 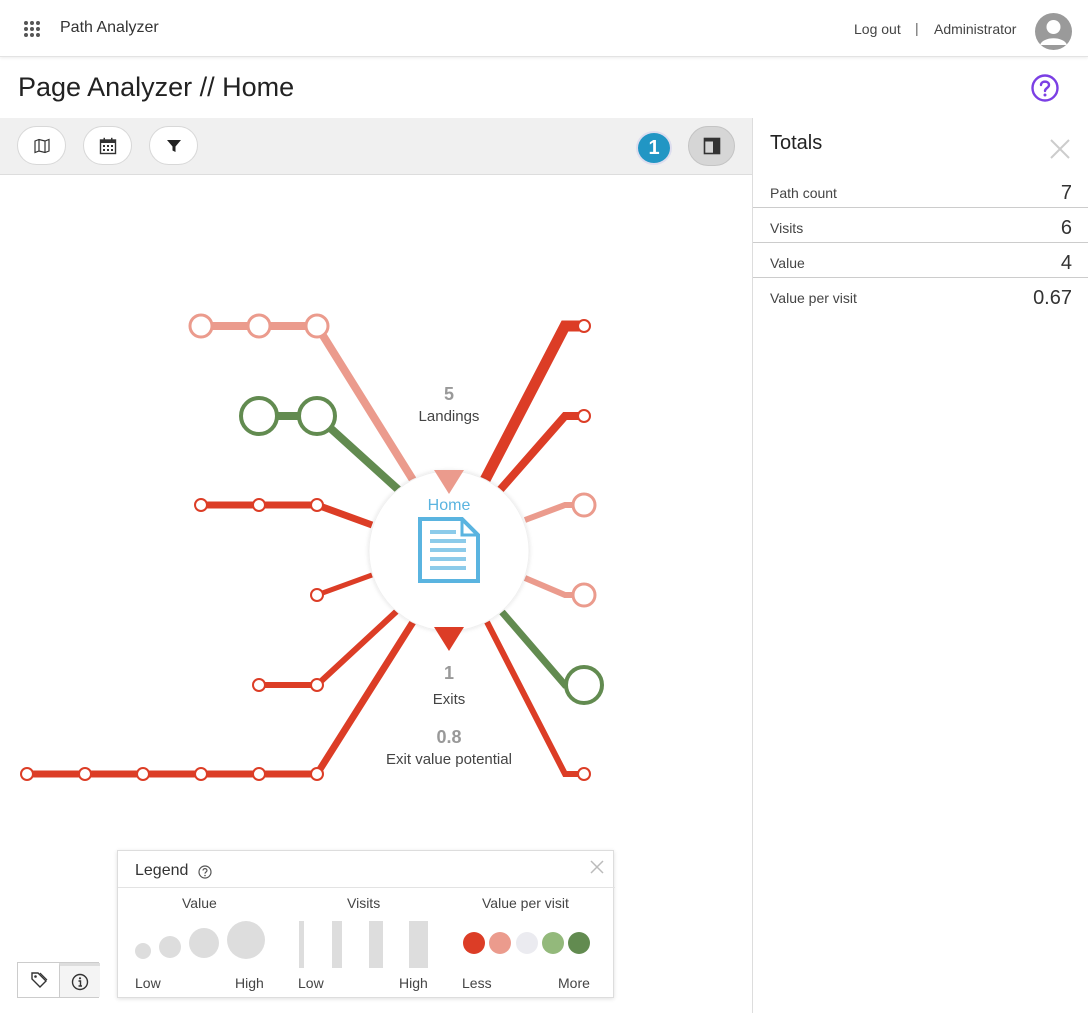 What do you see at coordinates (920, 225) in the screenshot?
I see `totals-row-visits: Visits 6` at bounding box center [920, 225].